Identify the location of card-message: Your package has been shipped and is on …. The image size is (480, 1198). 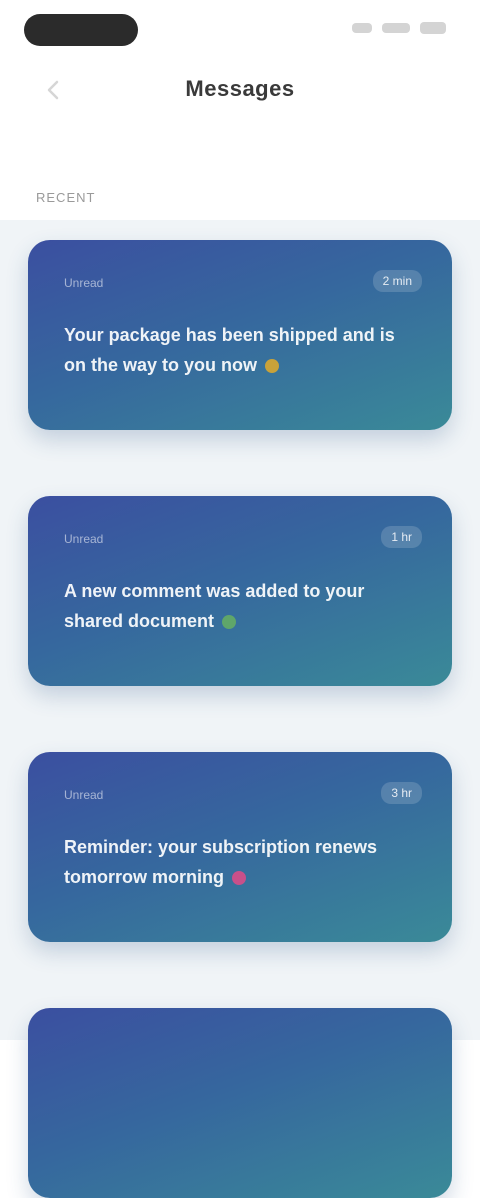
(238, 350).